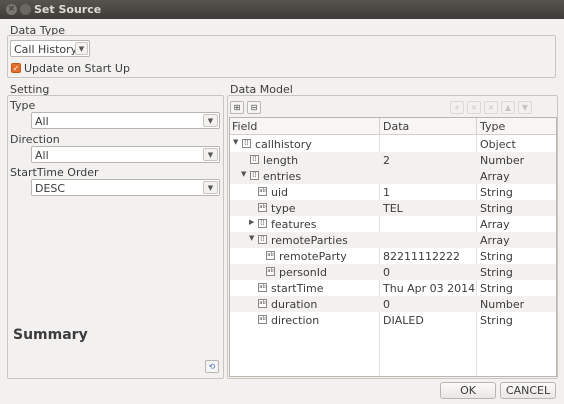 This screenshot has height=404, width=564. What do you see at coordinates (491, 107) in the screenshot?
I see `delete-icon: ×` at bounding box center [491, 107].